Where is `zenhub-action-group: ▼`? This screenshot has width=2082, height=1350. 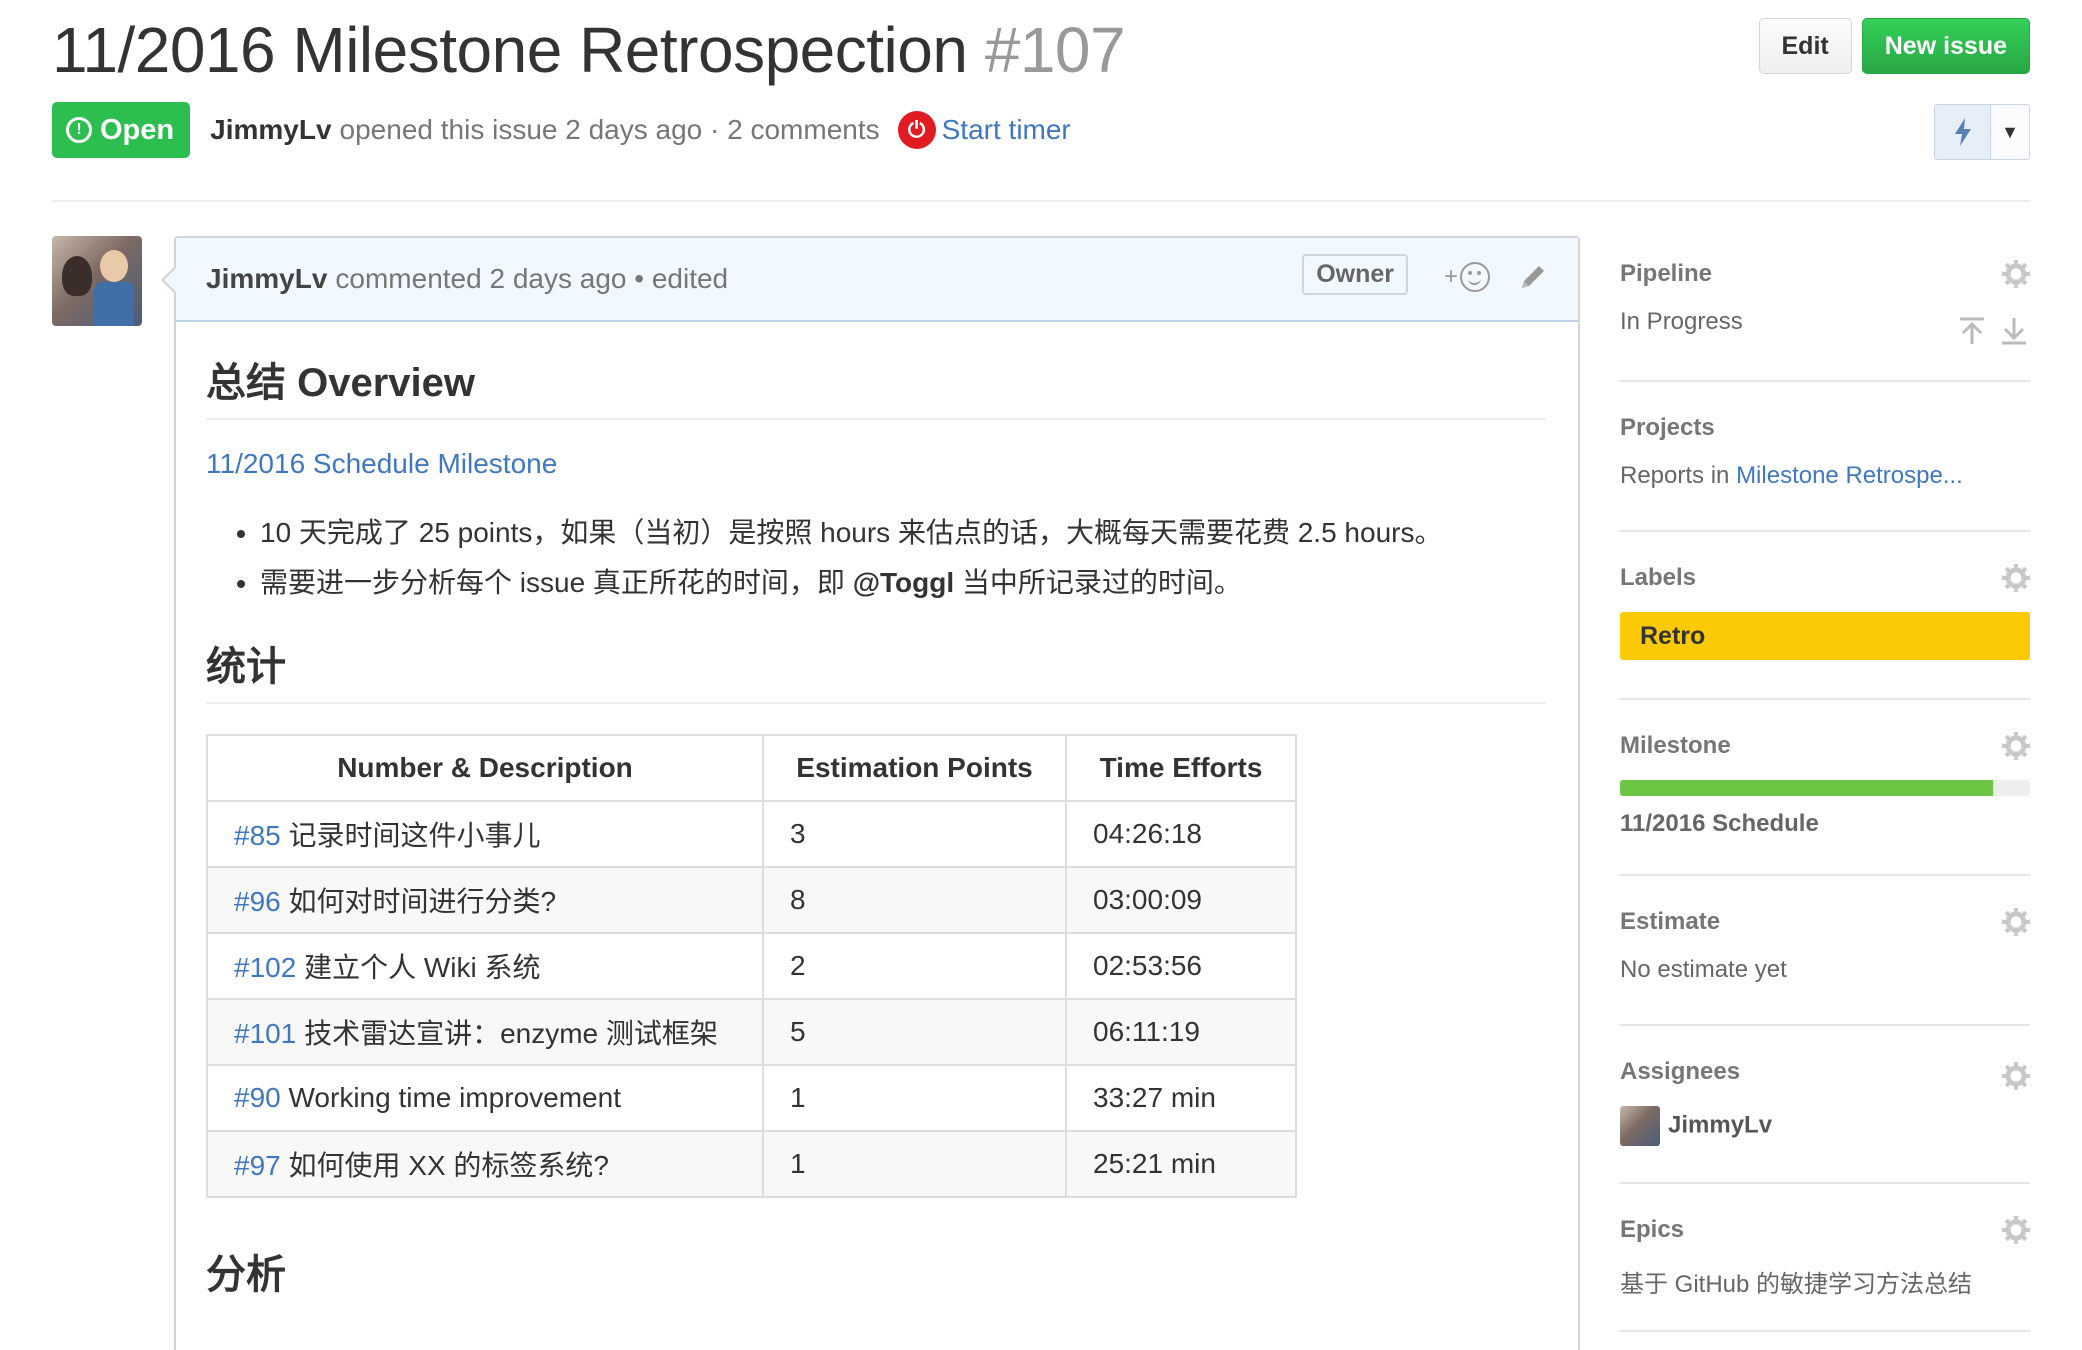
zenhub-action-group: ▼ is located at coordinates (1982, 132).